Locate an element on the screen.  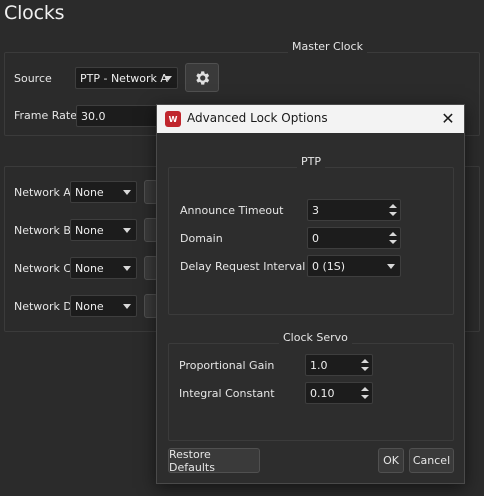
network-d-select-value: None is located at coordinates (89, 306).